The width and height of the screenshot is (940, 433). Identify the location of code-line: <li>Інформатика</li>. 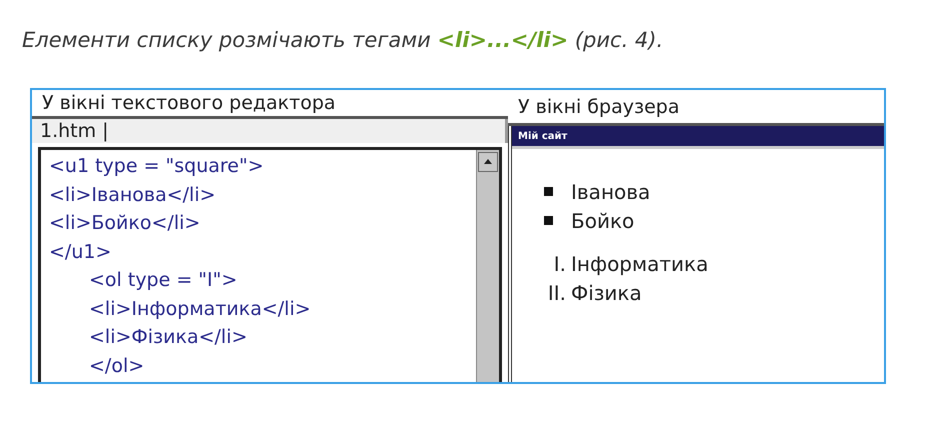
(200, 309).